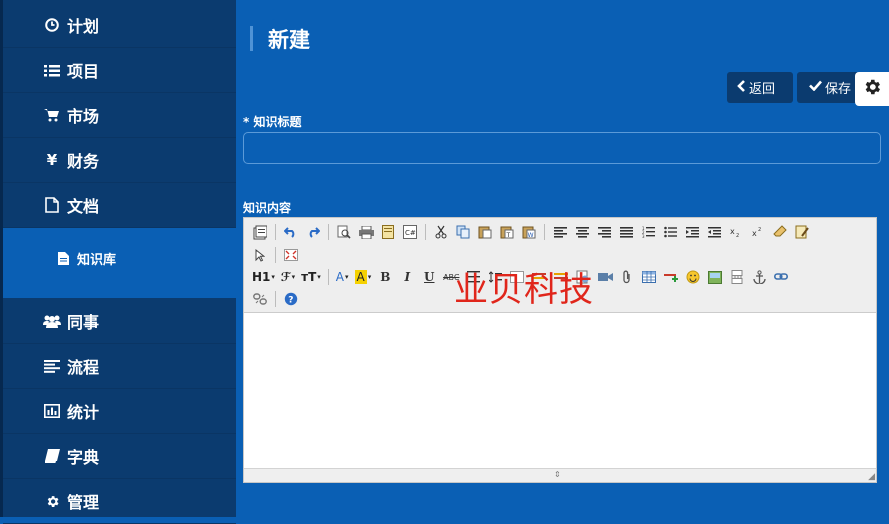  I want to click on source-icon, so click(260, 232).